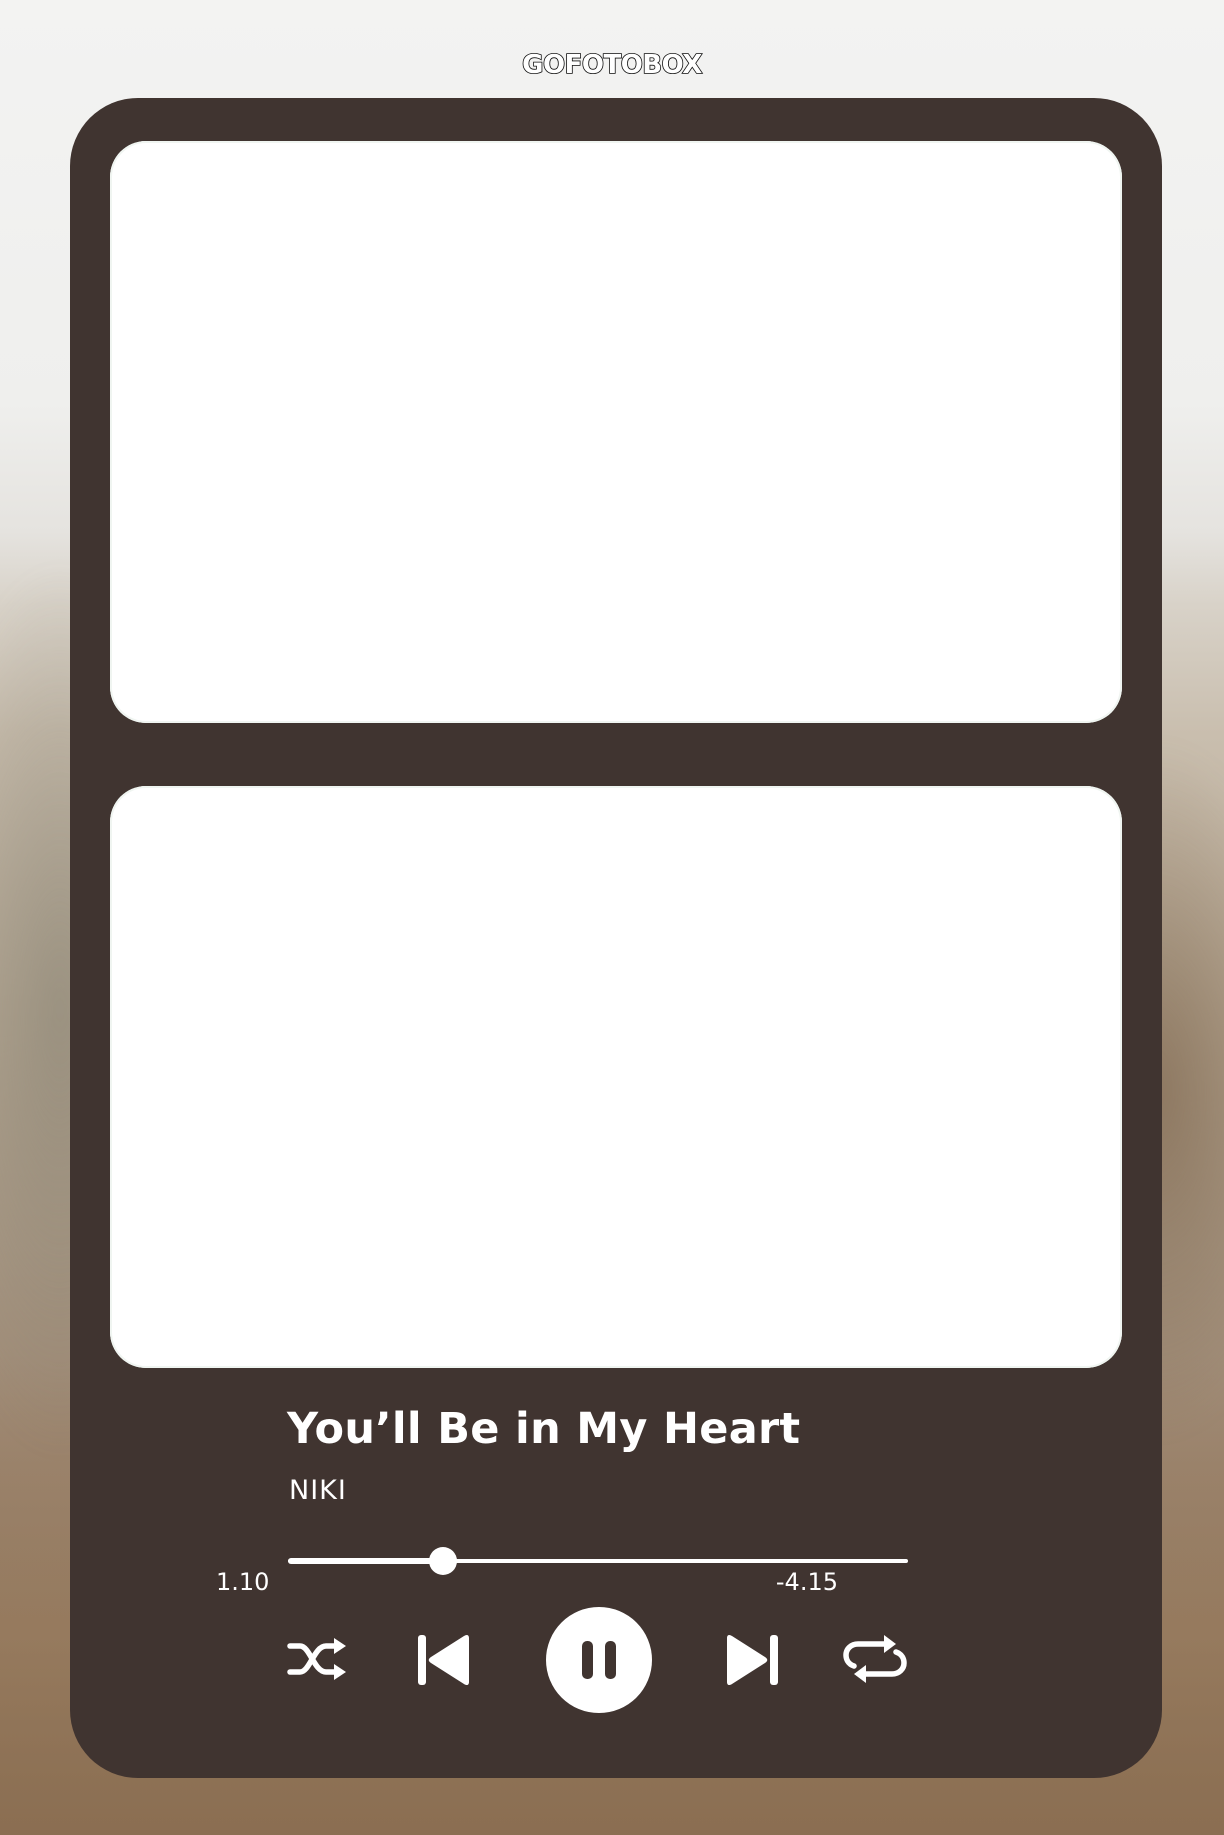  Describe the element at coordinates (544, 1429) in the screenshot. I see `song-title: You’ll Be in My Heart` at that location.